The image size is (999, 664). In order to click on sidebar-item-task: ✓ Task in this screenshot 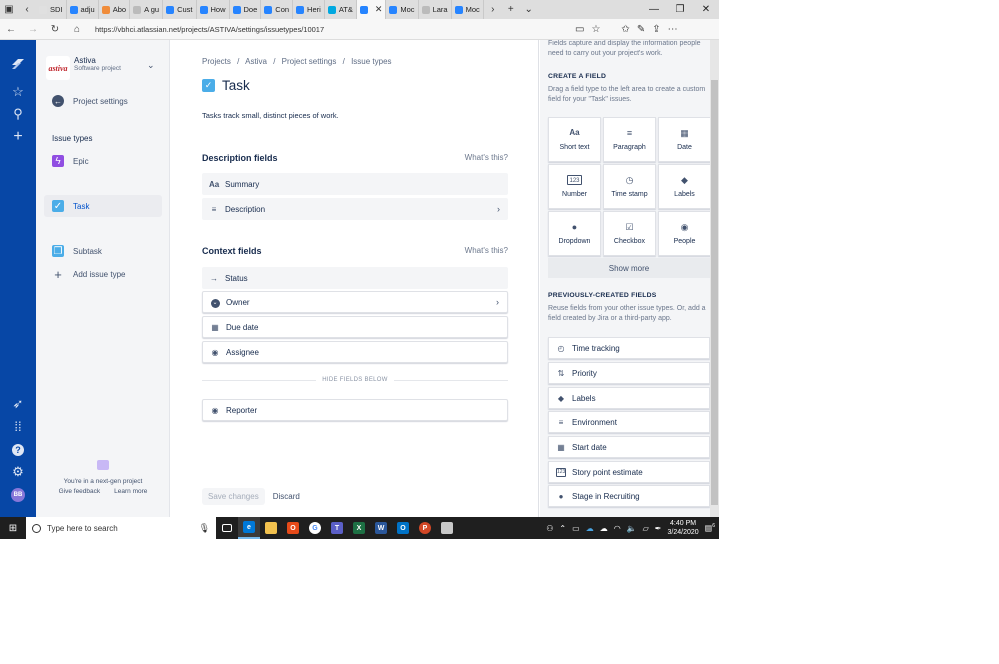, I will do `click(103, 206)`.